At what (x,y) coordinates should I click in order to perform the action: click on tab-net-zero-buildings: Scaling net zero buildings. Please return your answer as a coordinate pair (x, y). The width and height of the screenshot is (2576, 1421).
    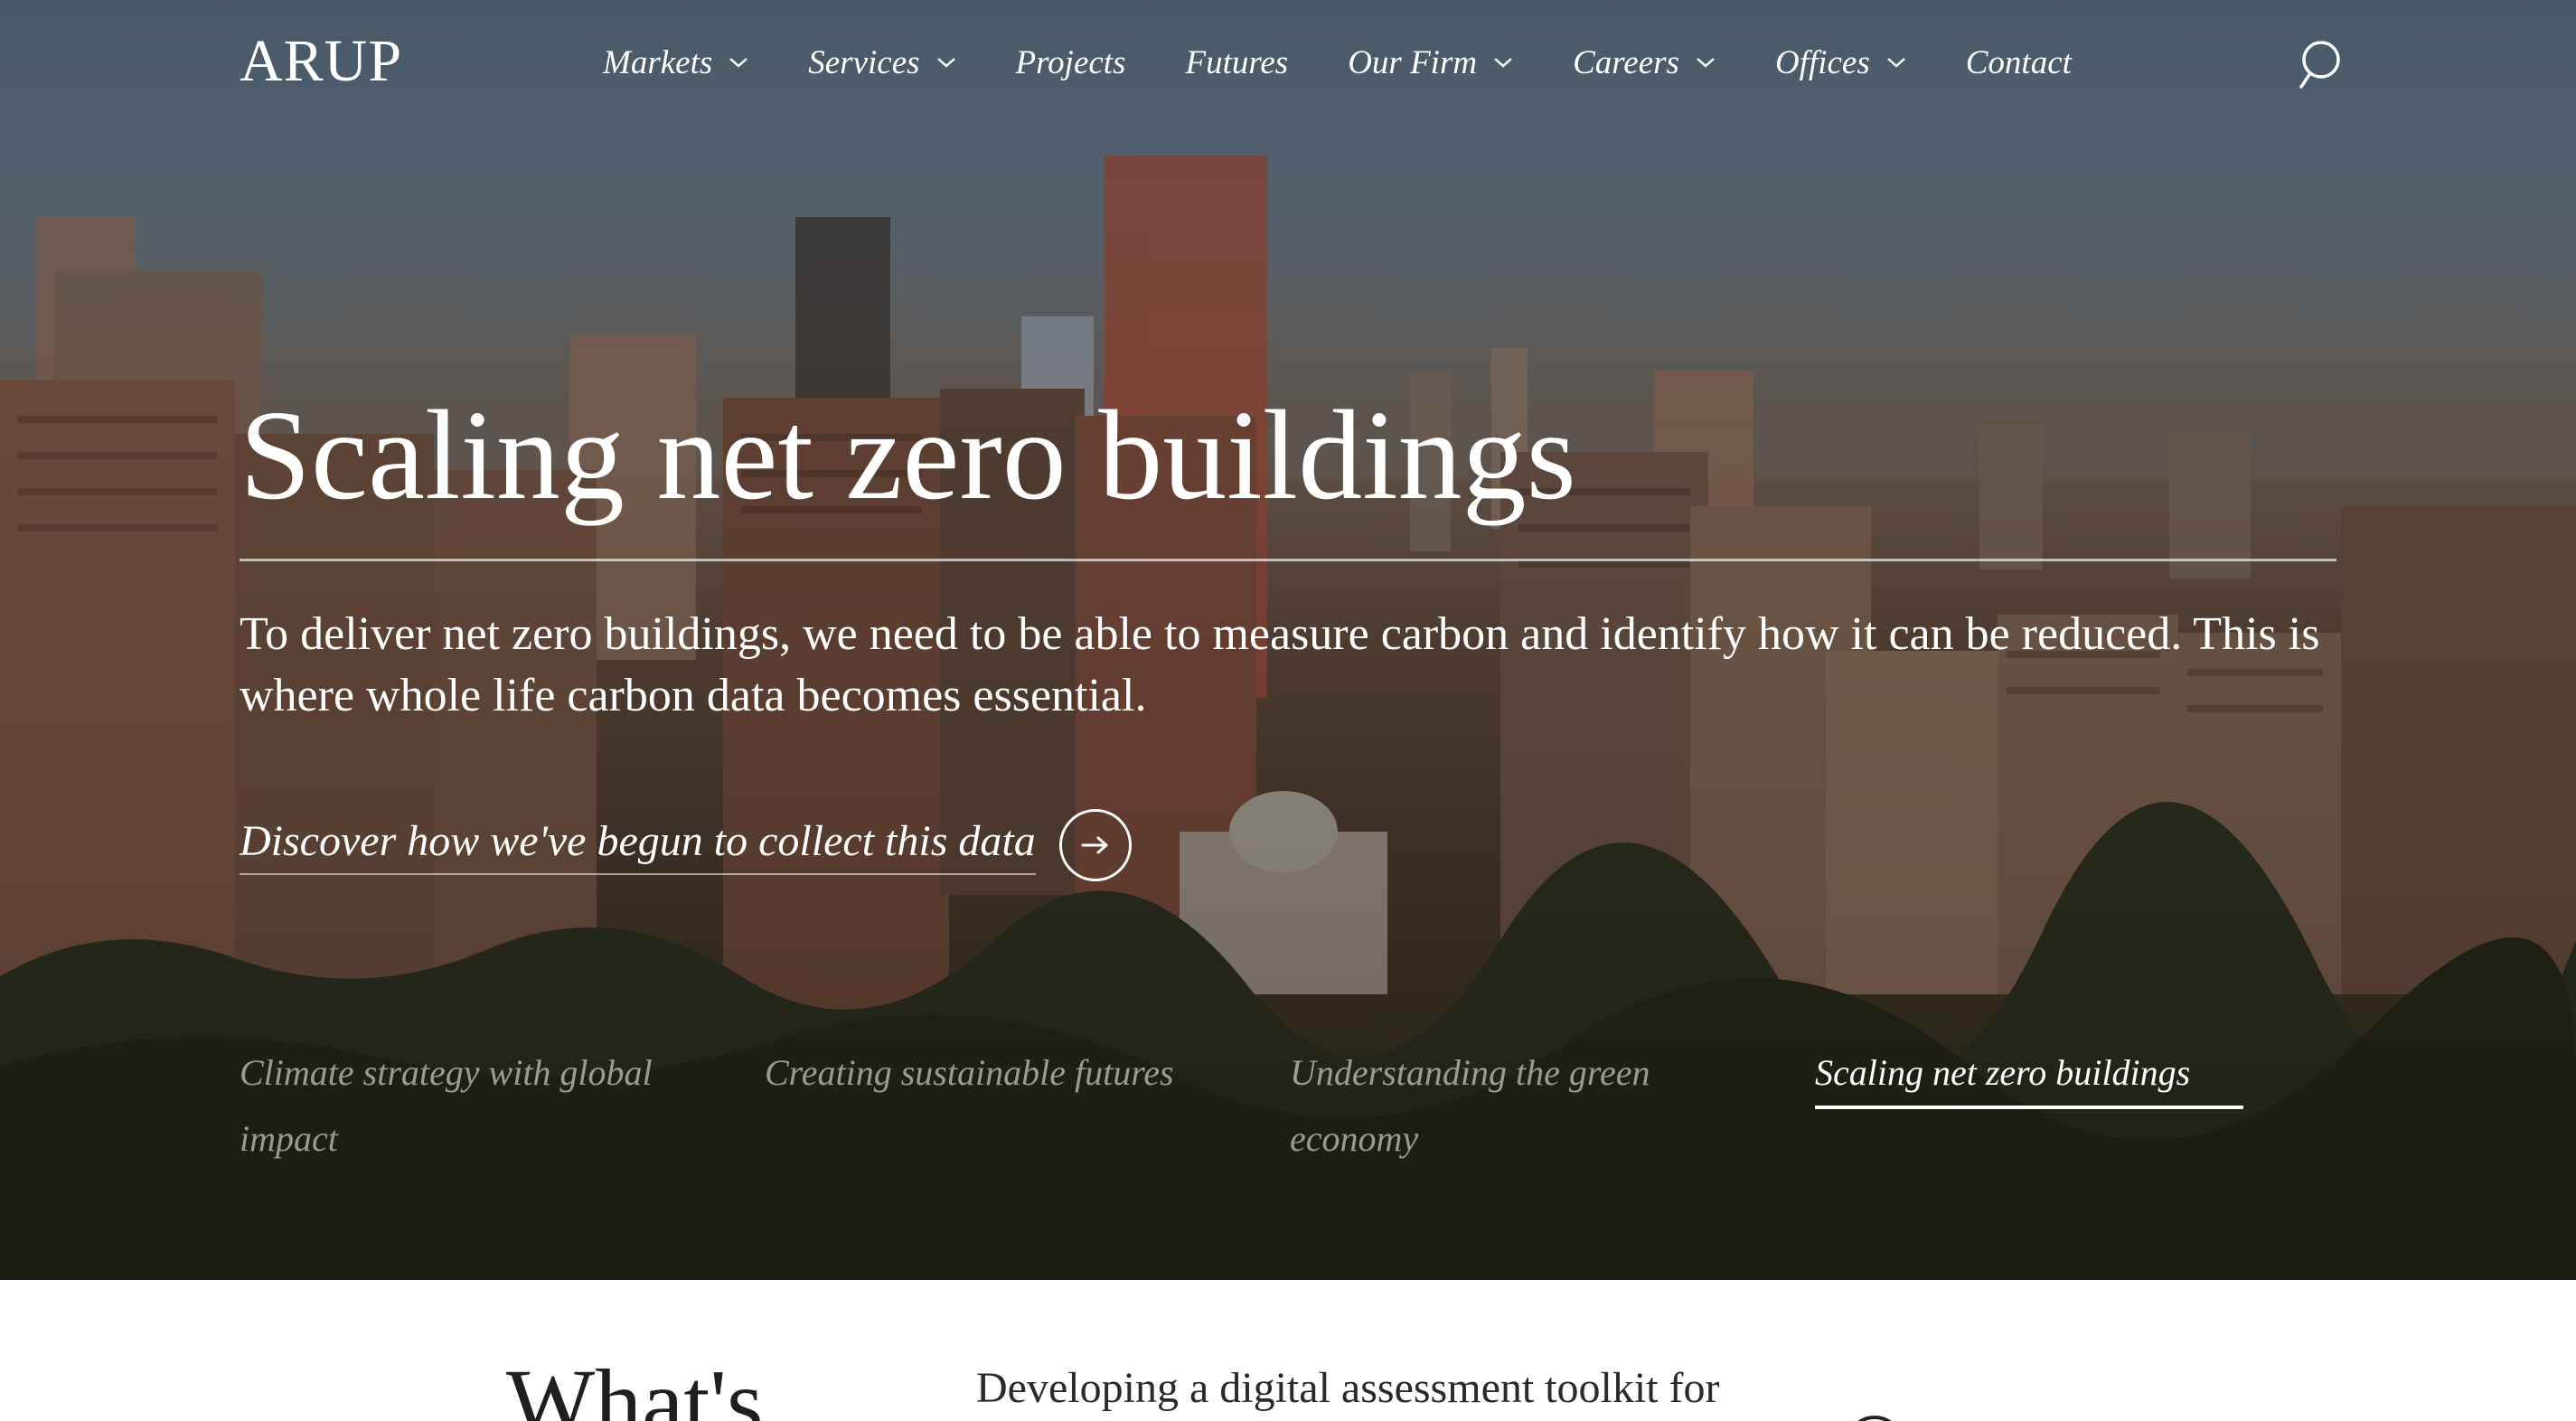
    Looking at the image, I should click on (2068, 1074).